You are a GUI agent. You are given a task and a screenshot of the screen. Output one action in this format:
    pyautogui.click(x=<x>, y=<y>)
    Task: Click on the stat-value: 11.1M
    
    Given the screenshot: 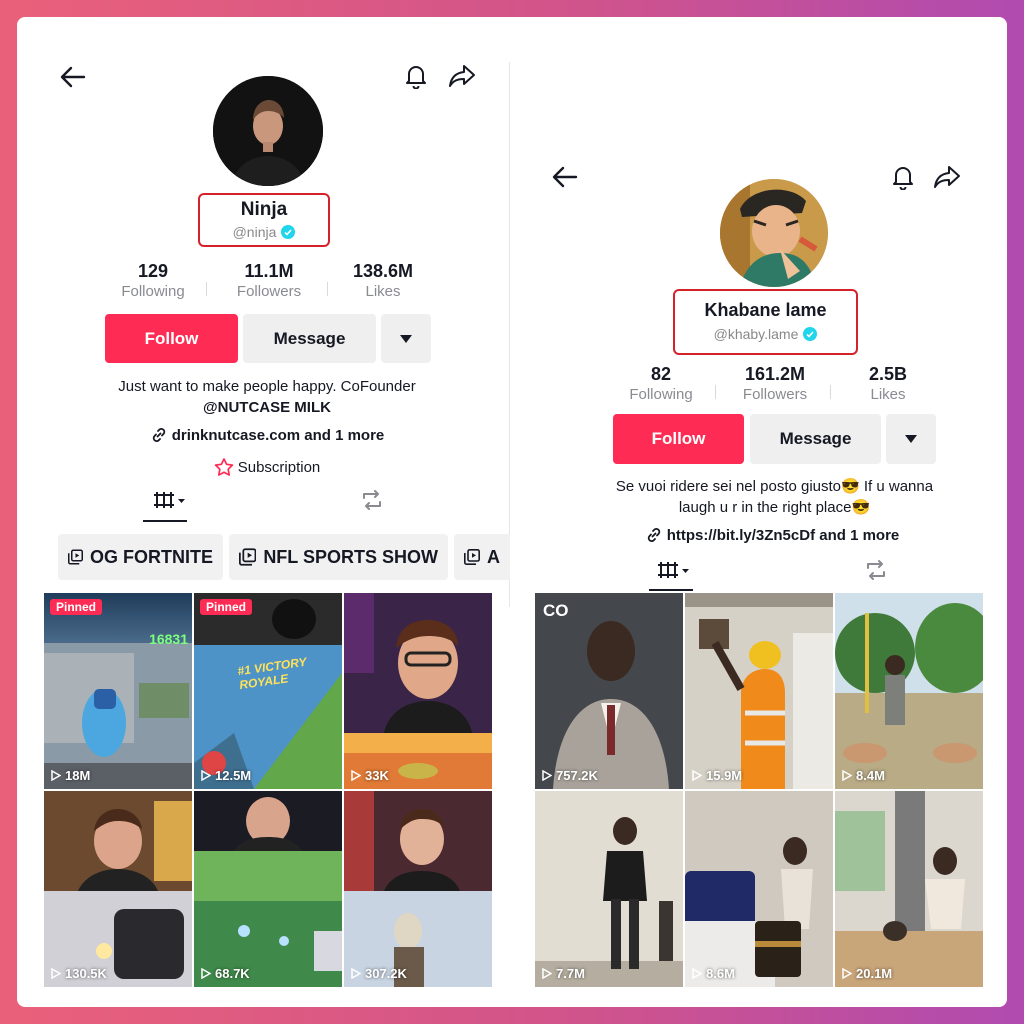 What is the action you would take?
    pyautogui.click(x=269, y=271)
    